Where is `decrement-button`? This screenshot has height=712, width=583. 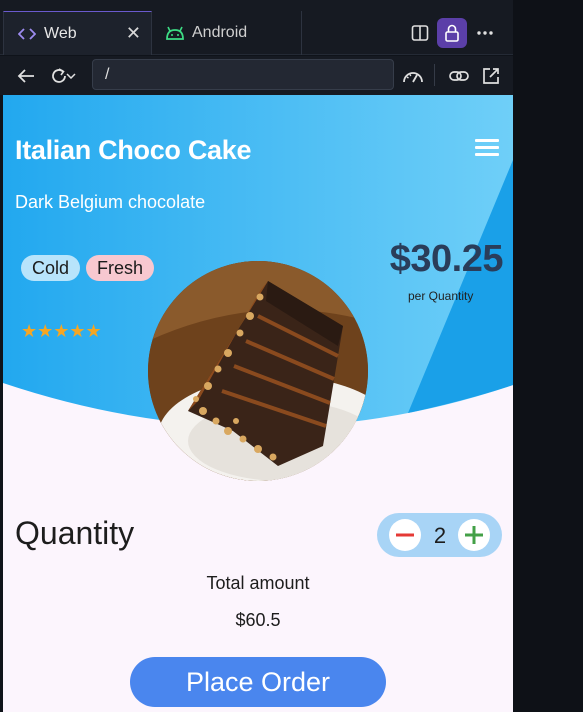 decrement-button is located at coordinates (405, 535).